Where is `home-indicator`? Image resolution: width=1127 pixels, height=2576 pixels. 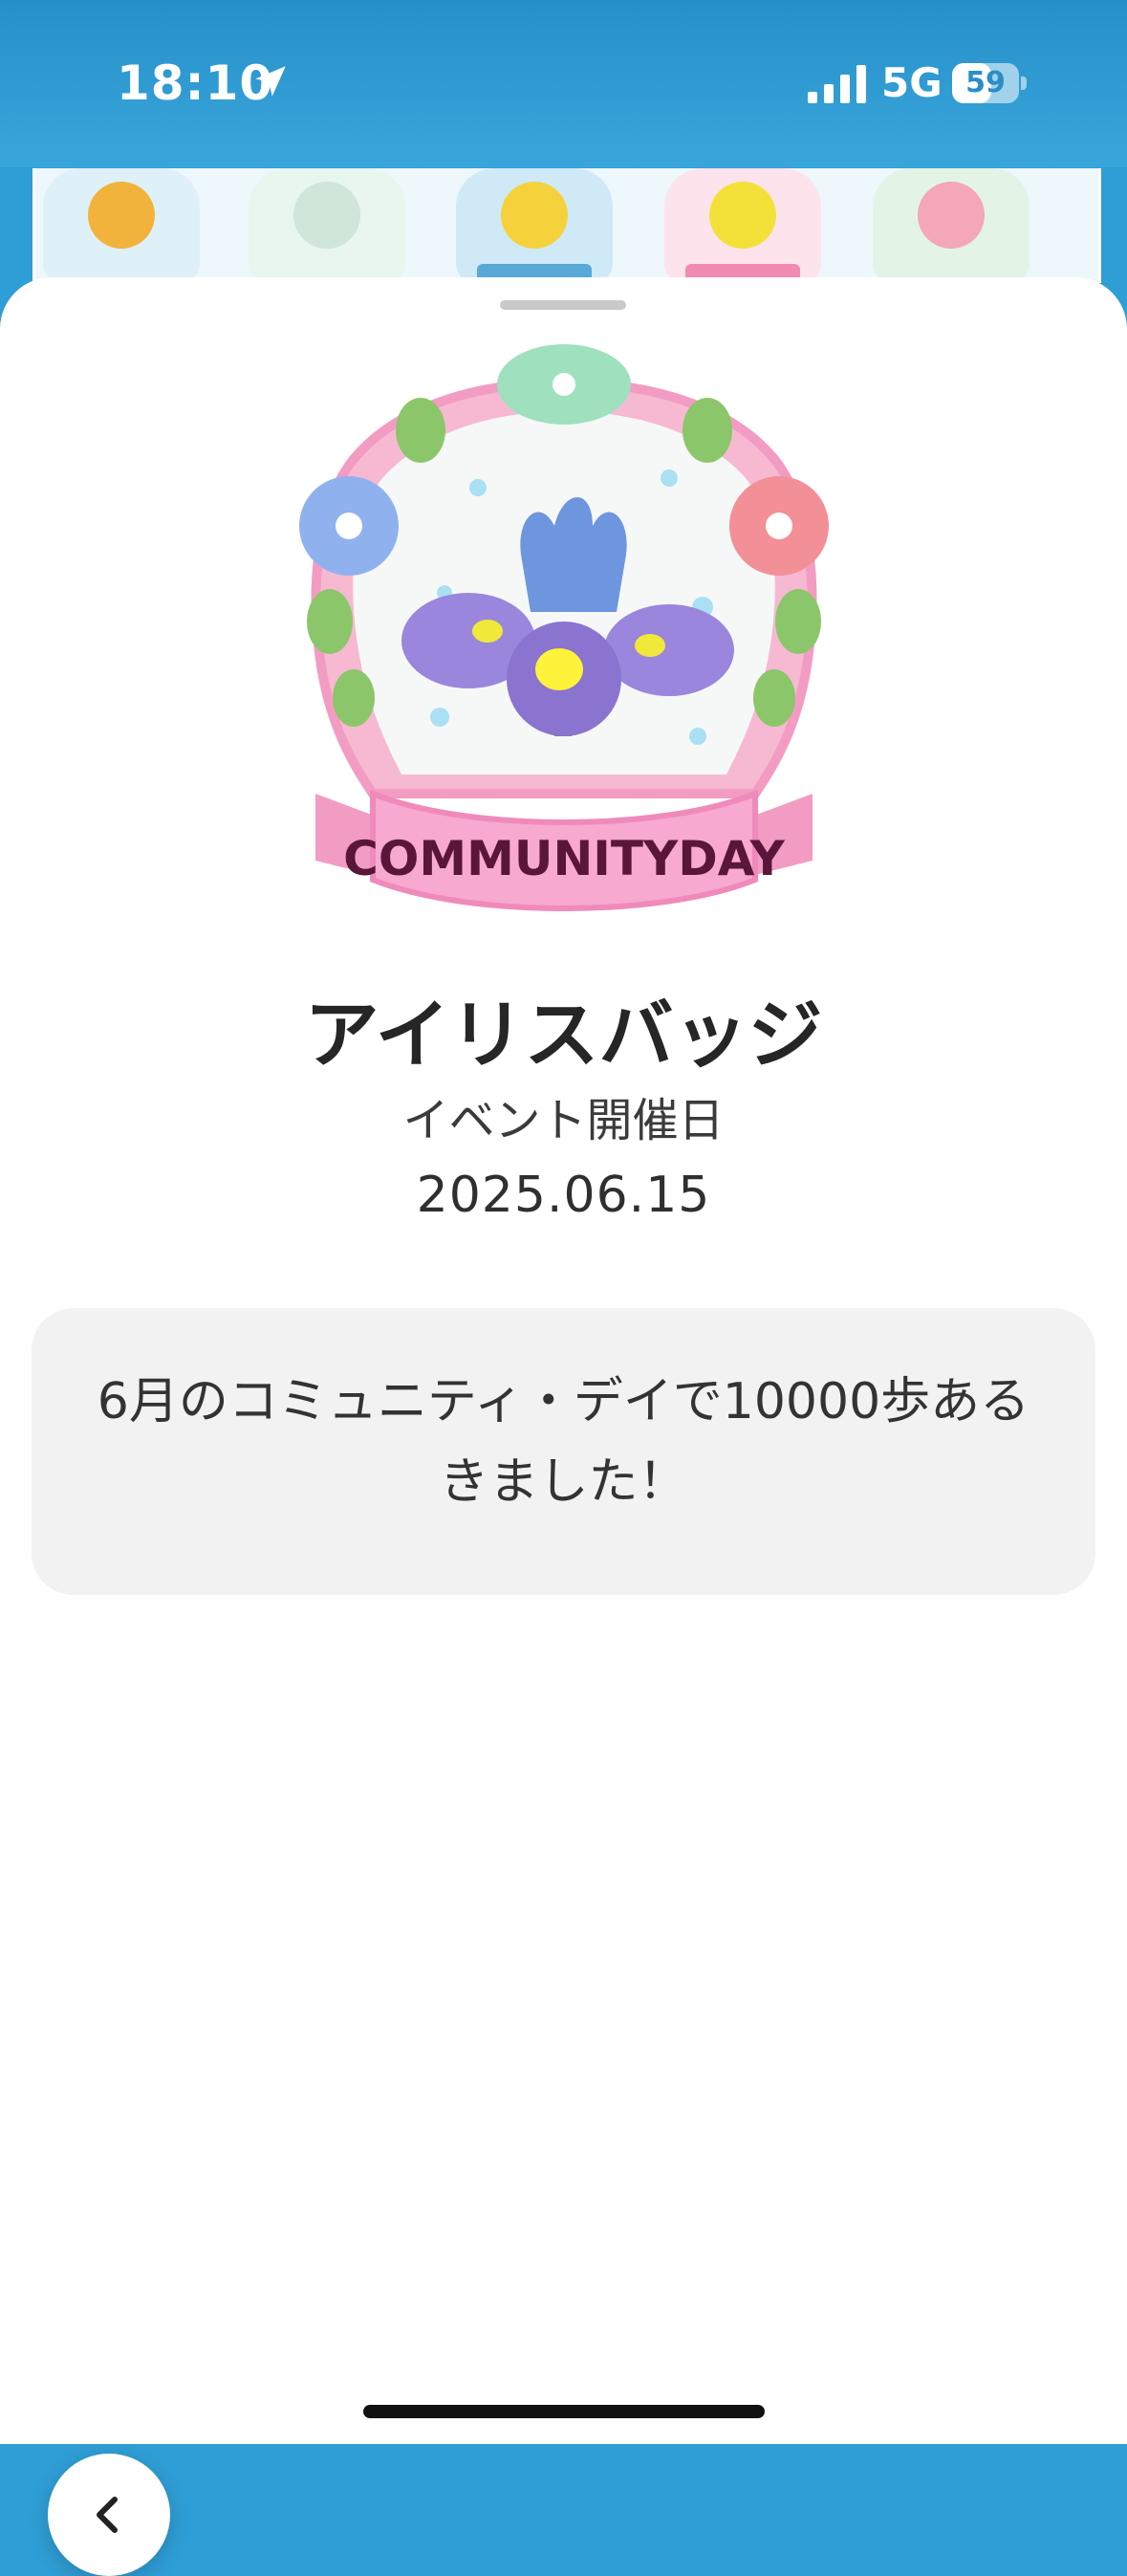 home-indicator is located at coordinates (564, 2411).